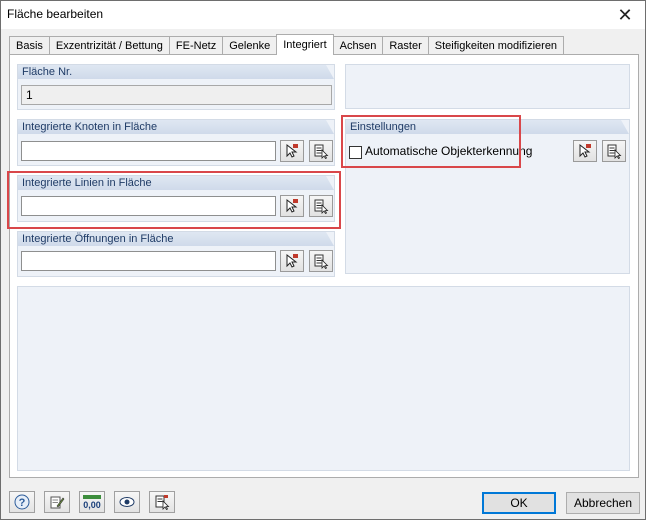 The width and height of the screenshot is (646, 520). I want to click on help-icon: ?, so click(22, 502).